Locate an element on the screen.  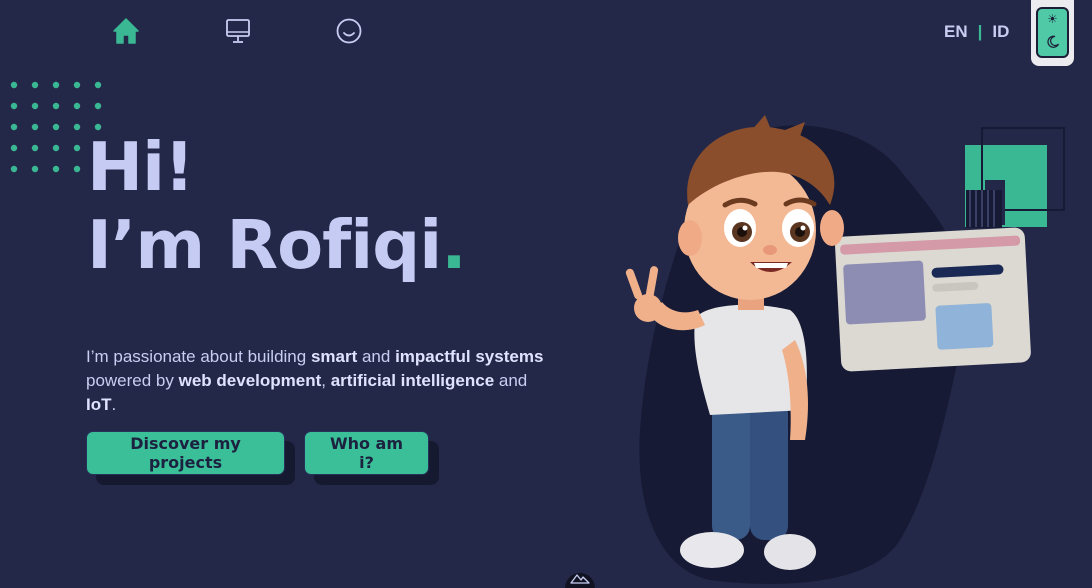
sun-icon: ☀ is located at coordinates (1052, 19).